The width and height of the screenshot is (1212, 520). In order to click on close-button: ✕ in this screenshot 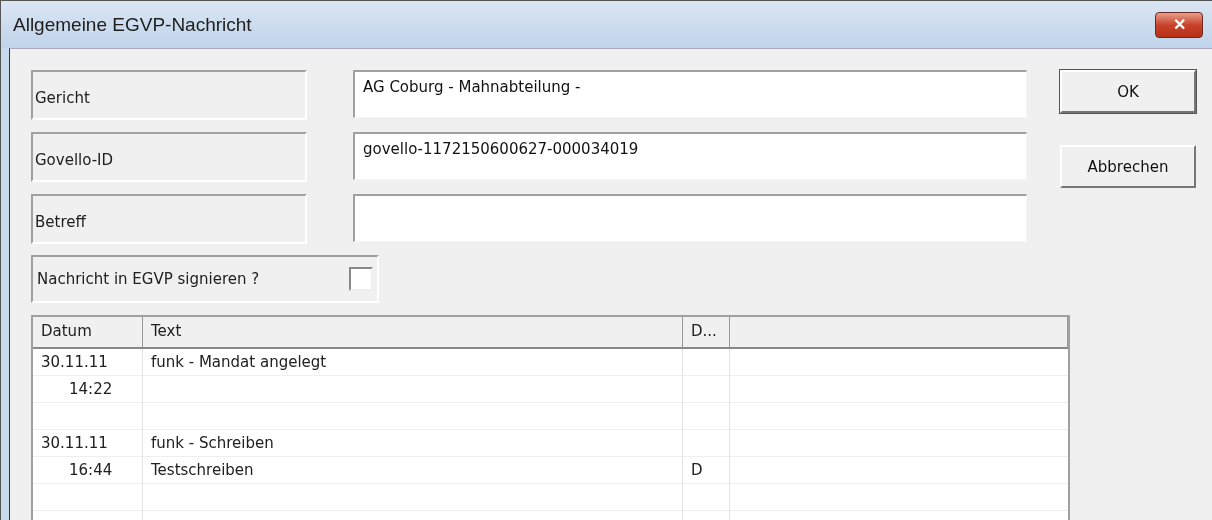, I will do `click(1179, 24)`.